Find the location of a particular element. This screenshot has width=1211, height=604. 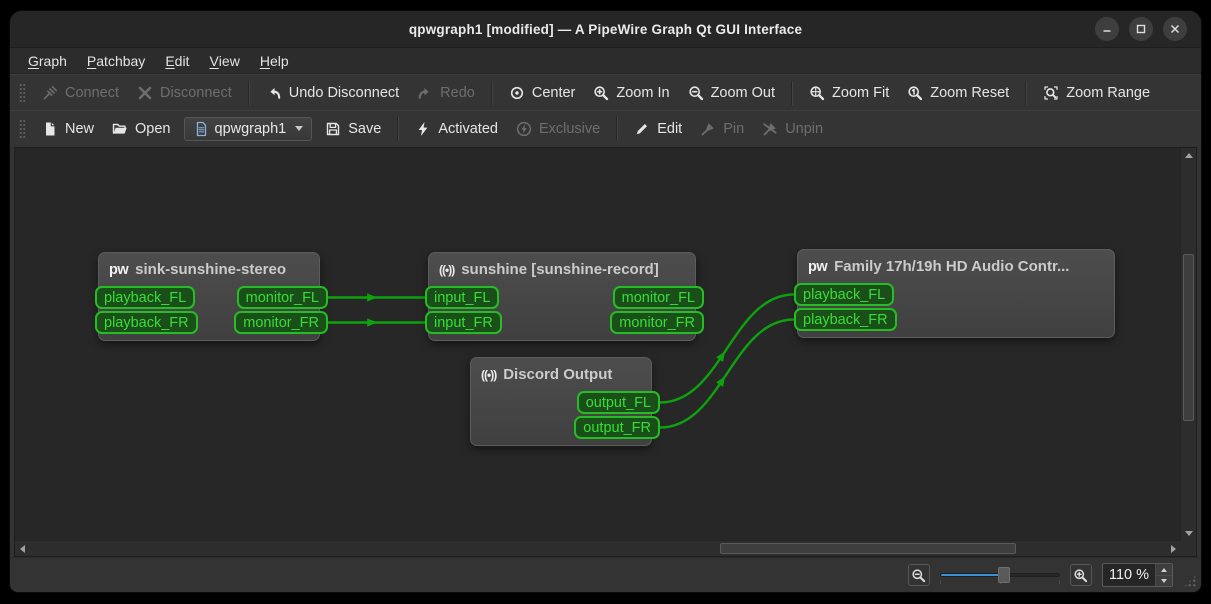

connect-button: Connect is located at coordinates (80, 93).